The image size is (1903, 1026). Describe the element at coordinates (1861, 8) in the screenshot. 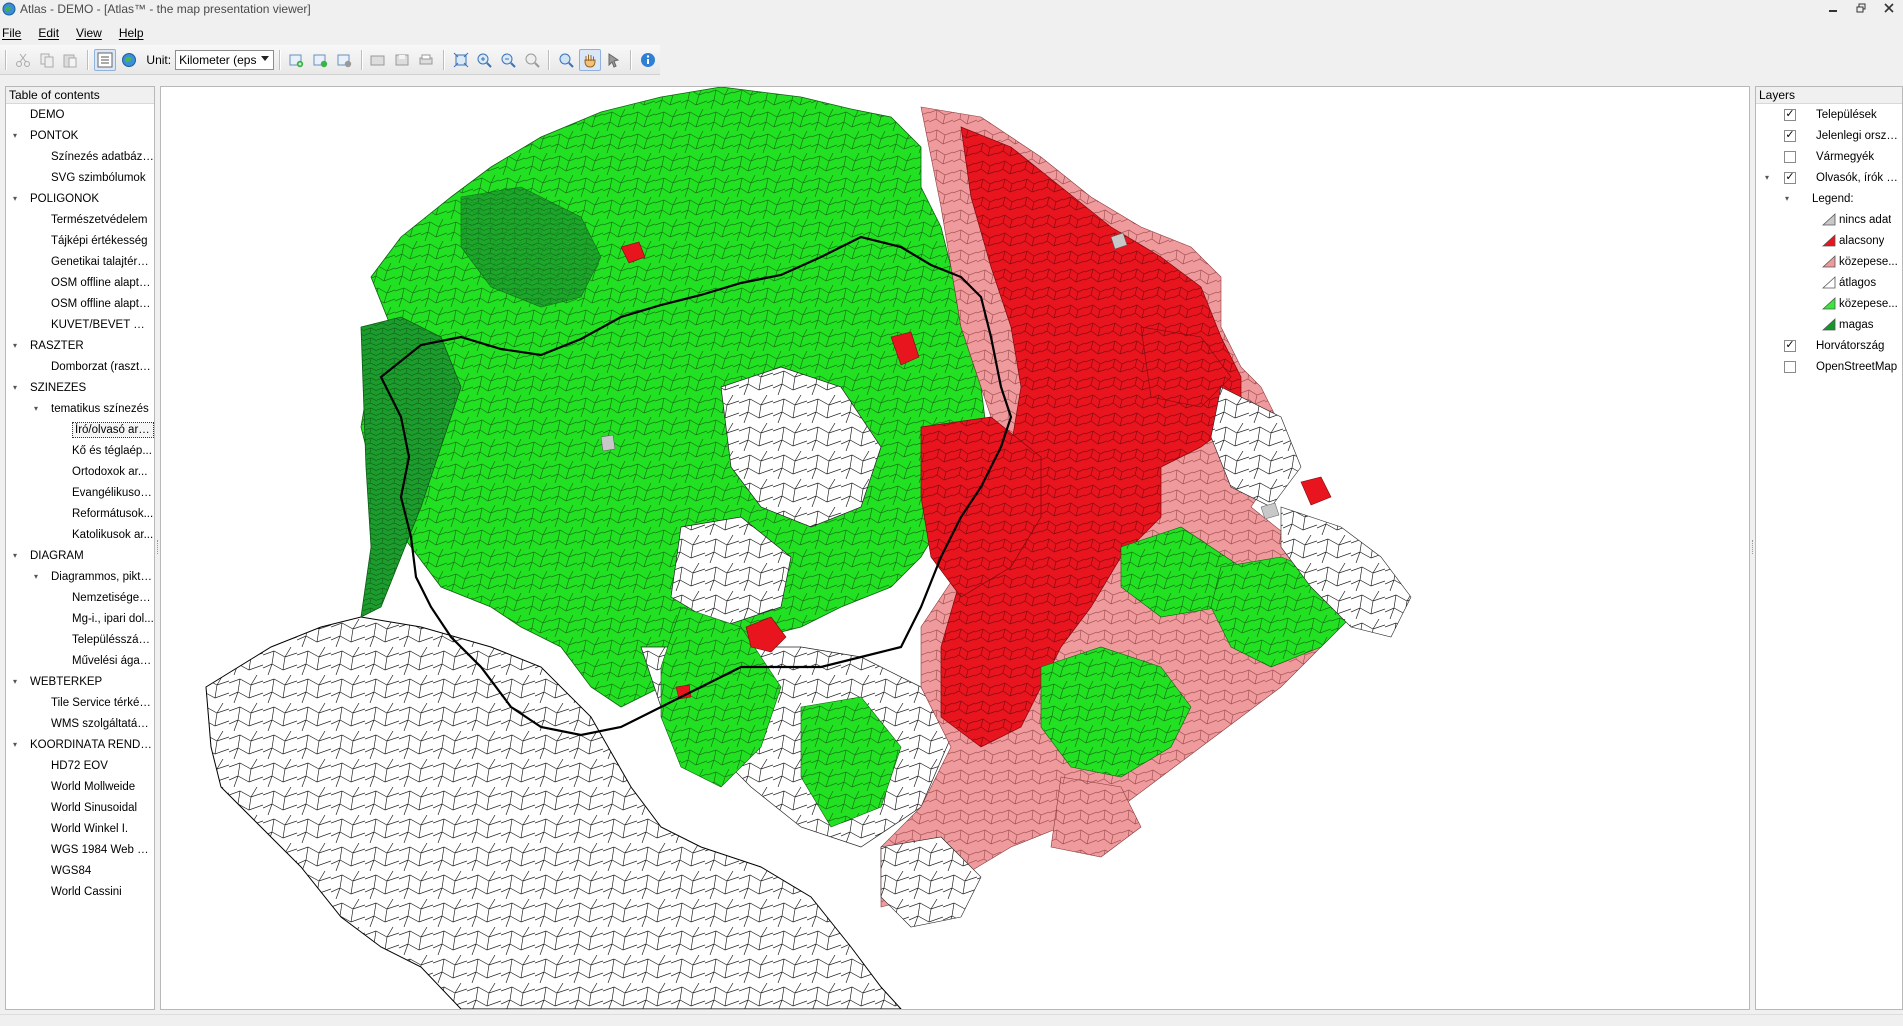

I see `restore-button` at that location.